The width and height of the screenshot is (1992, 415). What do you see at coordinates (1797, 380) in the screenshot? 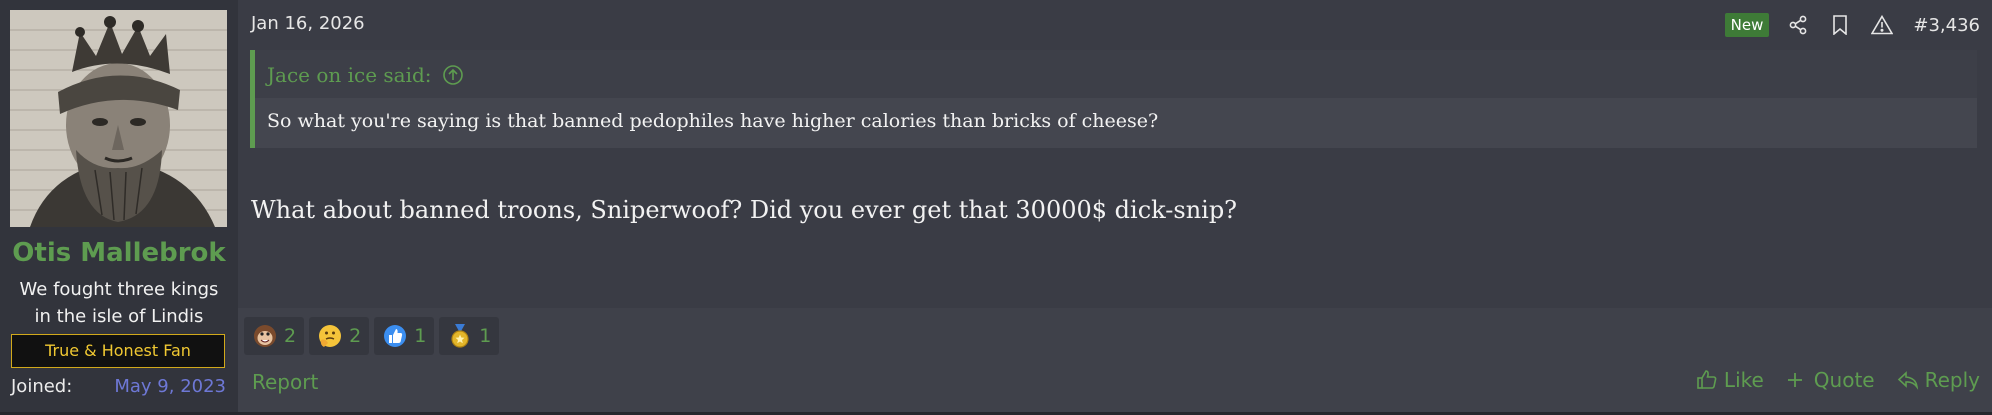
I see `plus-icon` at bounding box center [1797, 380].